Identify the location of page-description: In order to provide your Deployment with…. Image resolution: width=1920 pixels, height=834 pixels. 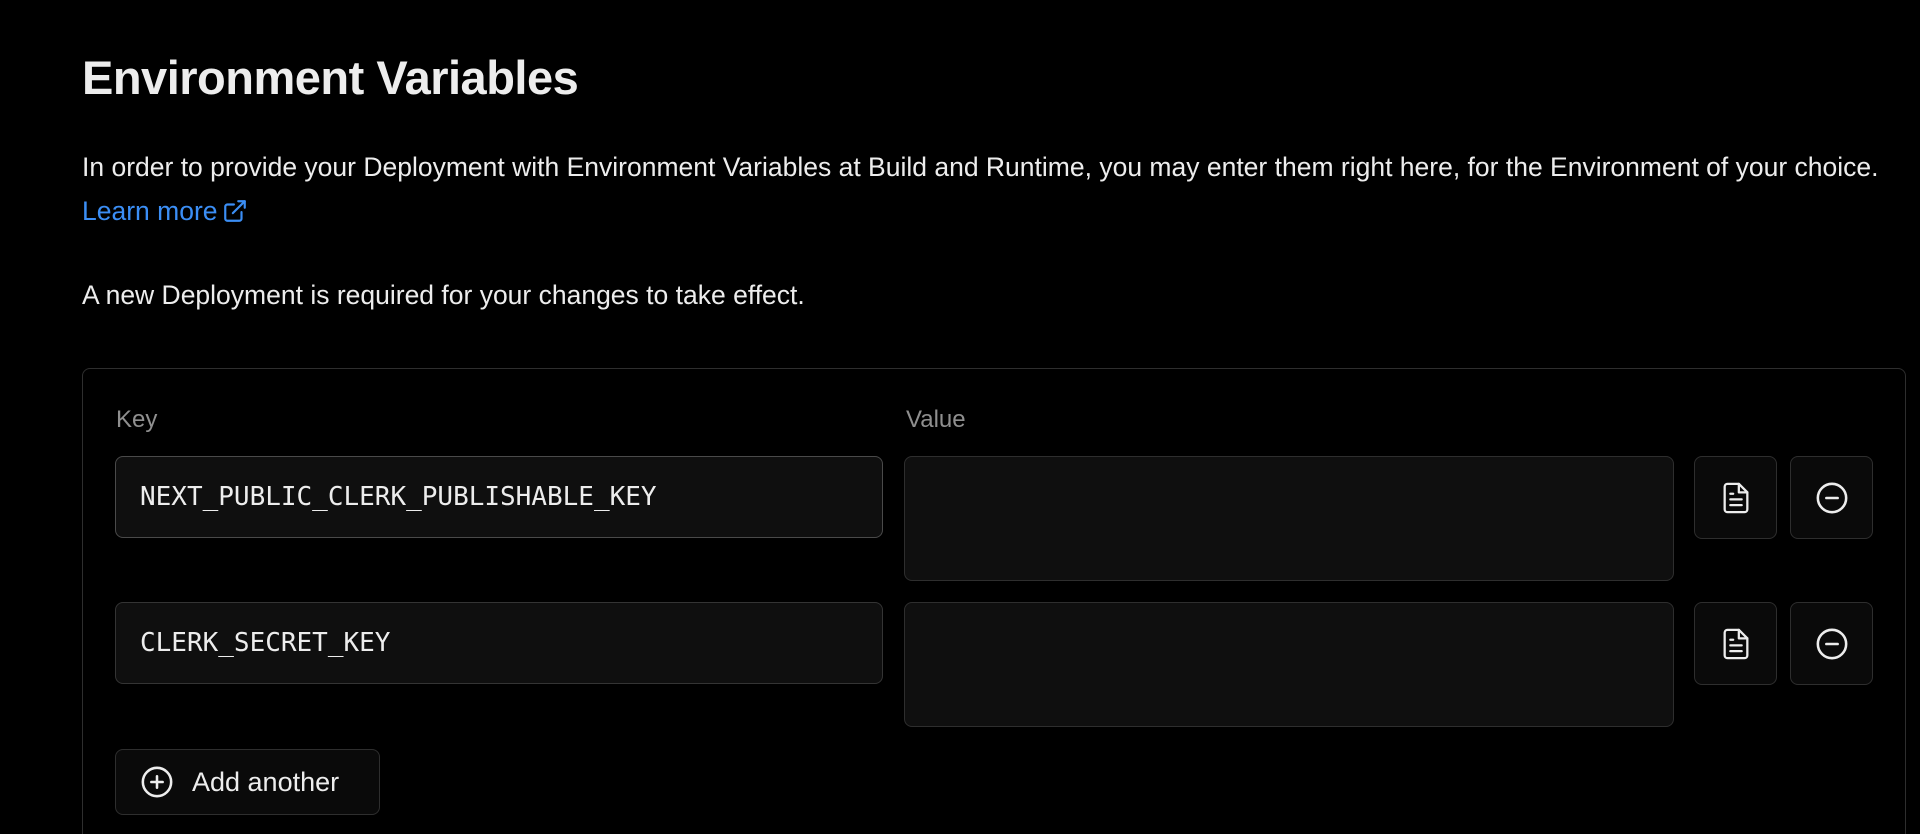
(992, 189).